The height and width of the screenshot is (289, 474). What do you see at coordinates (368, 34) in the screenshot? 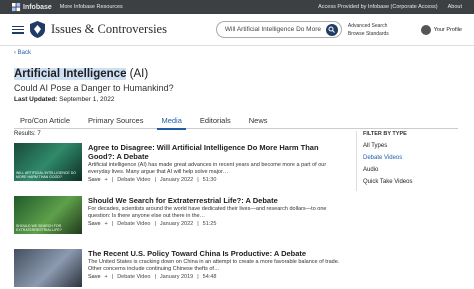
I see `browse-standards-link: Browse Standards` at bounding box center [368, 34].